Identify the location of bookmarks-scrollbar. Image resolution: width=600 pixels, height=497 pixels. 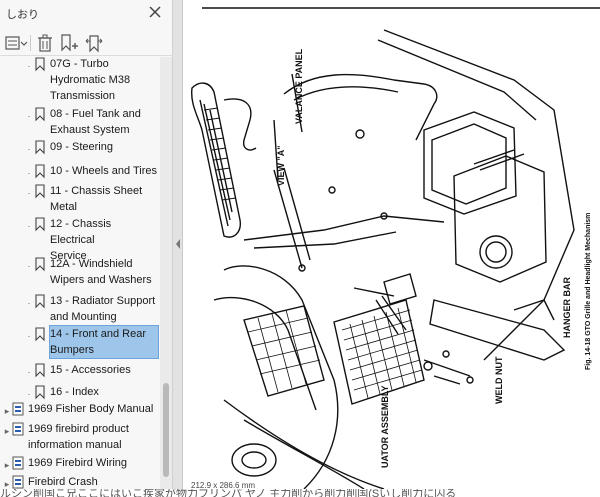
(166, 273).